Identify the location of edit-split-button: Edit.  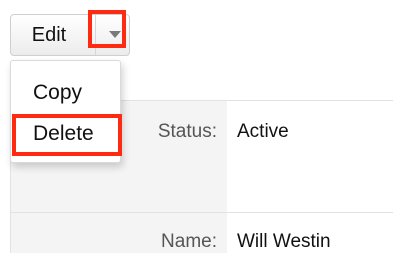
(70, 35).